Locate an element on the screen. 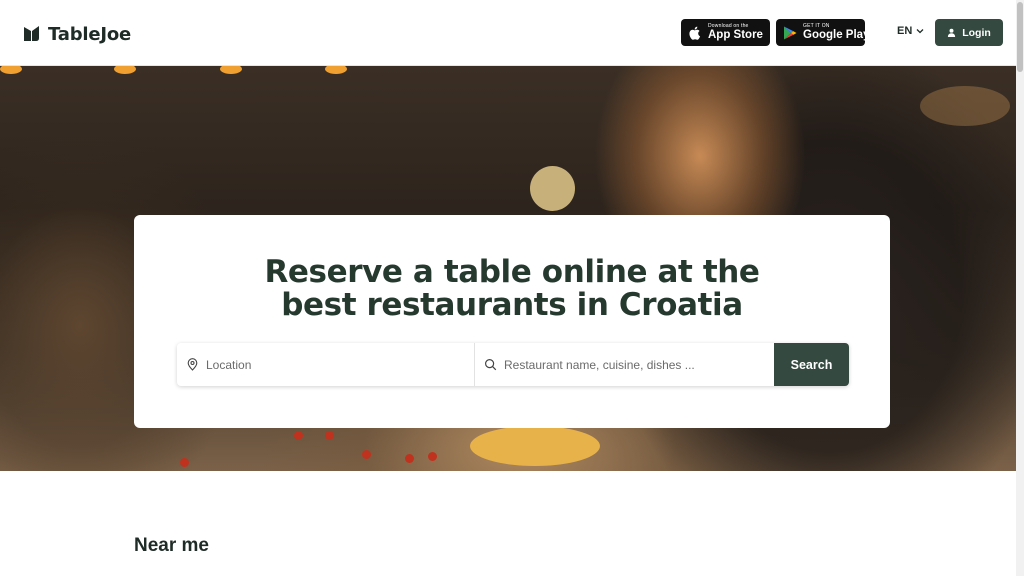 Image resolution: width=1024 pixels, height=576 pixels. near-me-heading: Near me is located at coordinates (171, 545).